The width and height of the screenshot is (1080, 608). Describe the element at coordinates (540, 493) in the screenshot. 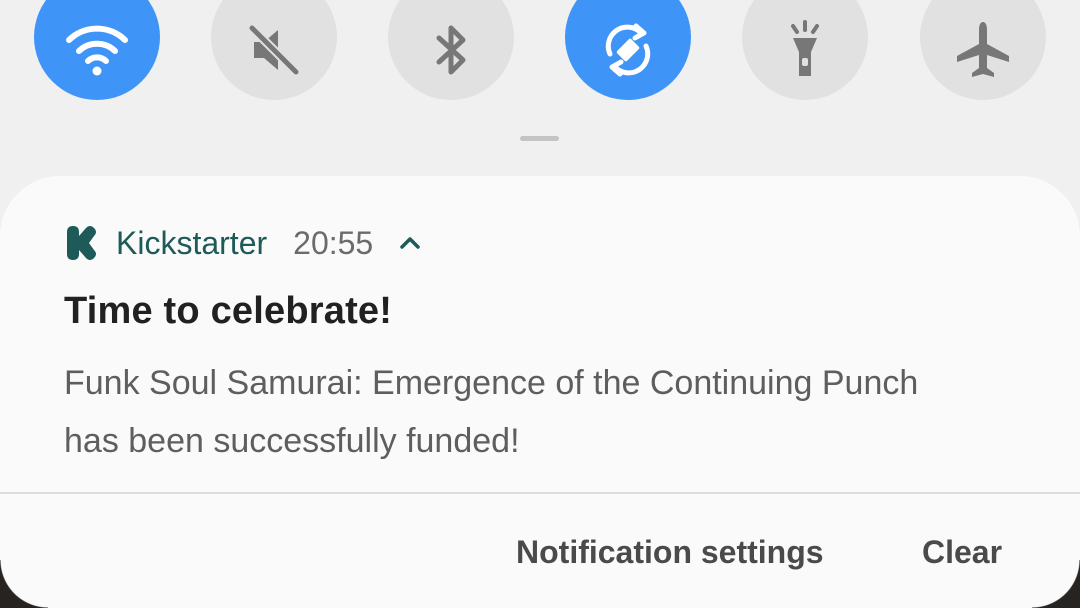

I see `divider` at that location.